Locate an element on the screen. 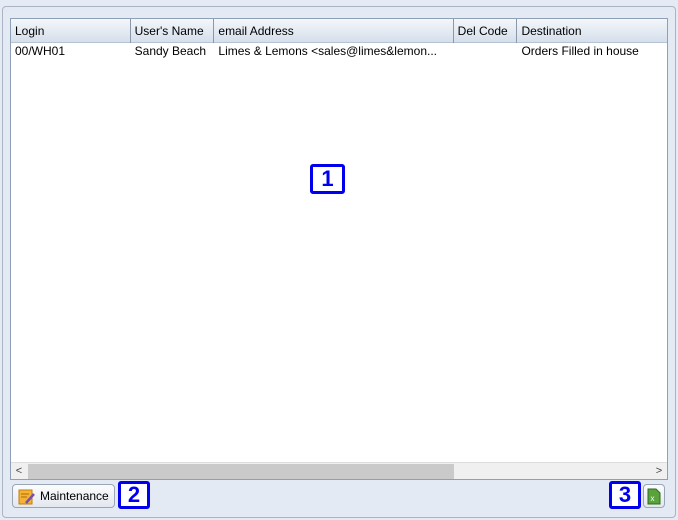 The width and height of the screenshot is (678, 520). callout-1: 1 is located at coordinates (327, 179).